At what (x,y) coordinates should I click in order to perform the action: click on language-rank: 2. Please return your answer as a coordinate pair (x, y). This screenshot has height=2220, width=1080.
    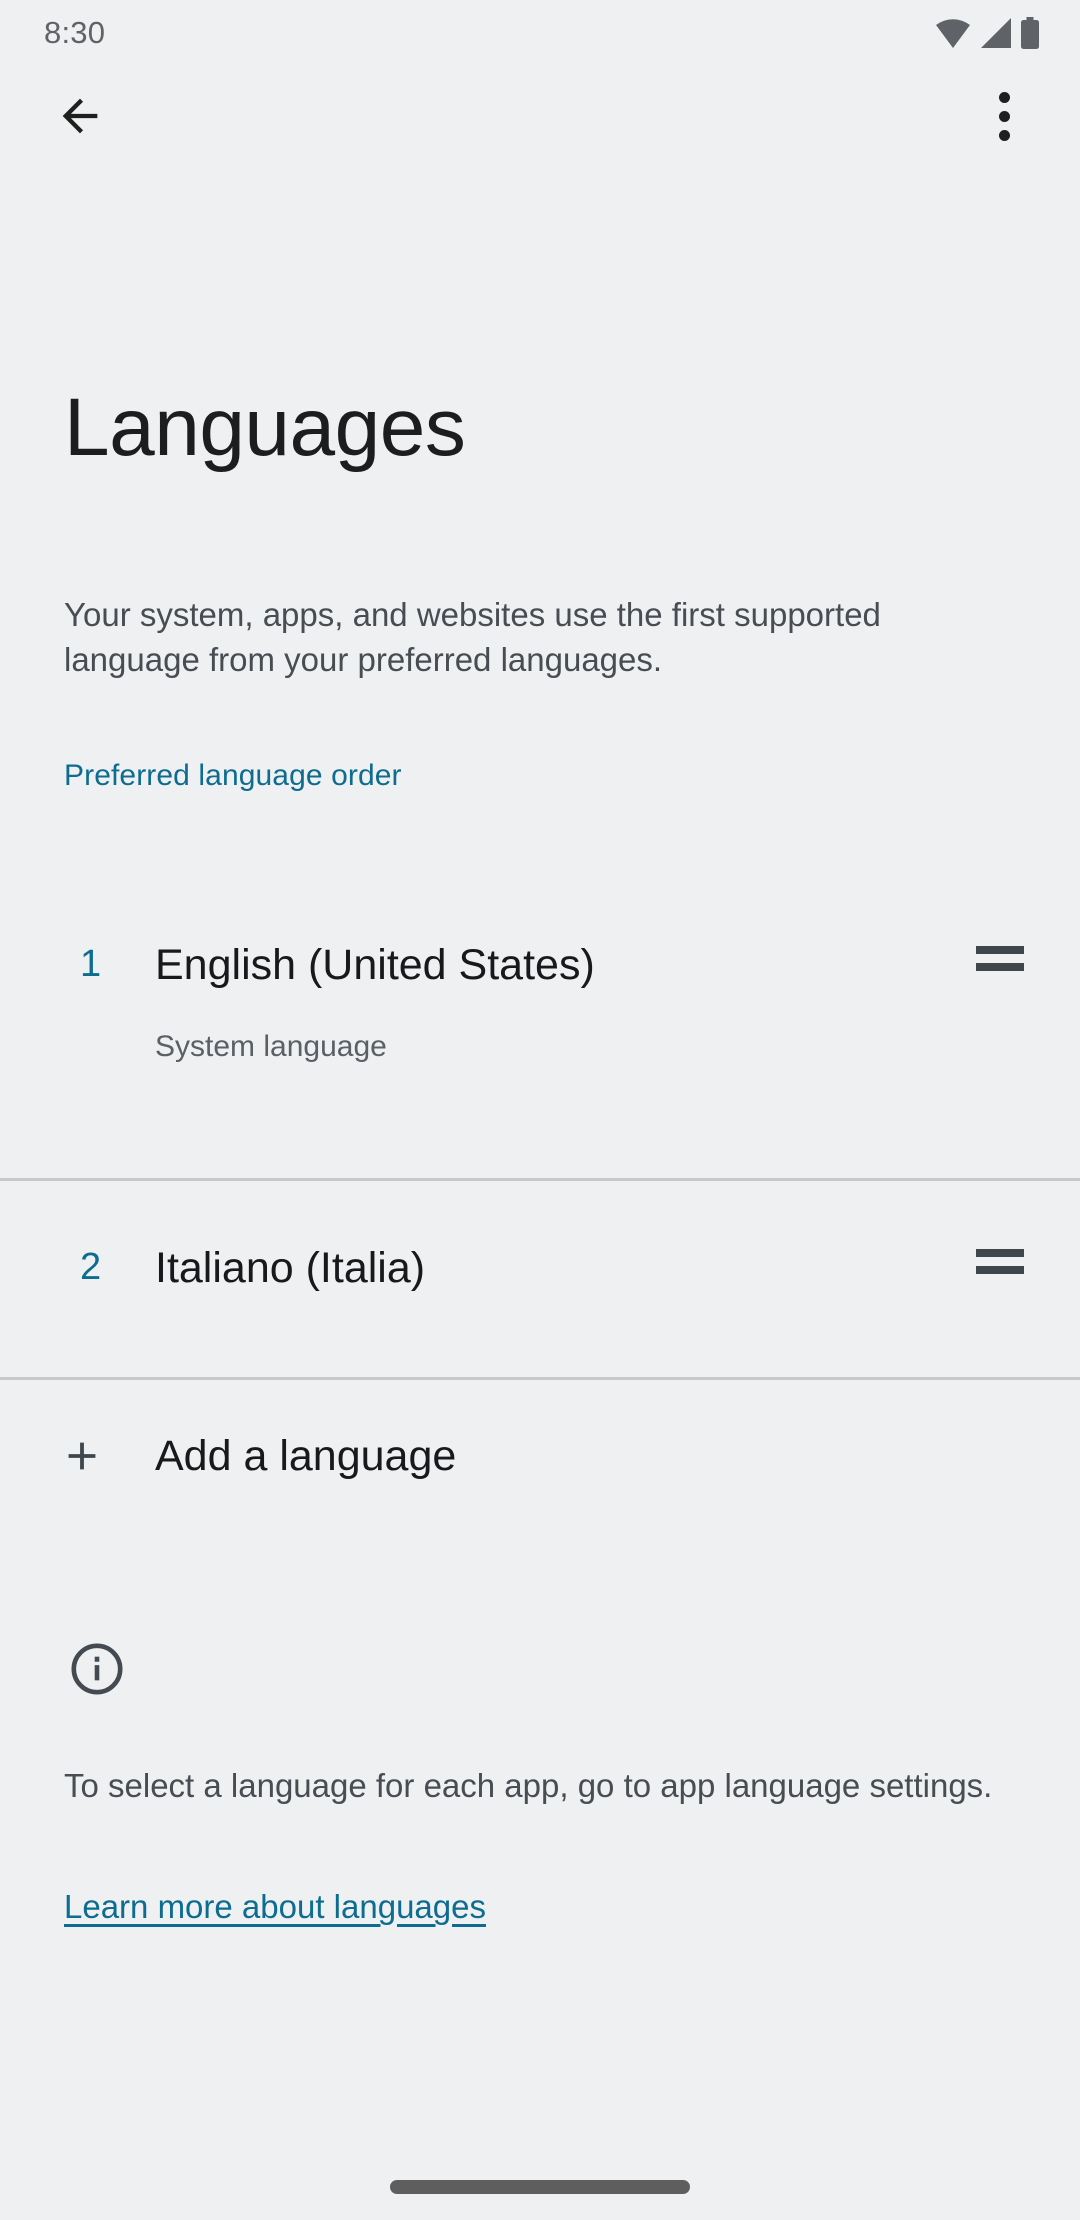
    Looking at the image, I should click on (91, 1267).